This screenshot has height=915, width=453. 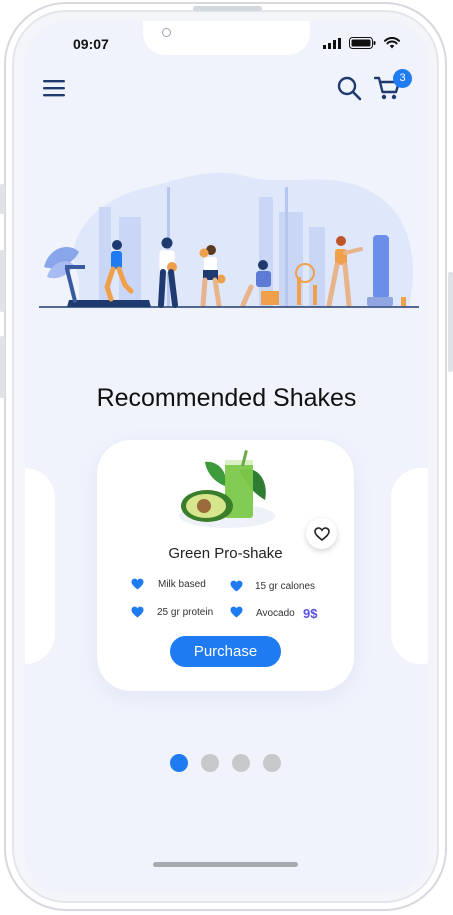 I want to click on heart-outline-icon, so click(x=321, y=533).